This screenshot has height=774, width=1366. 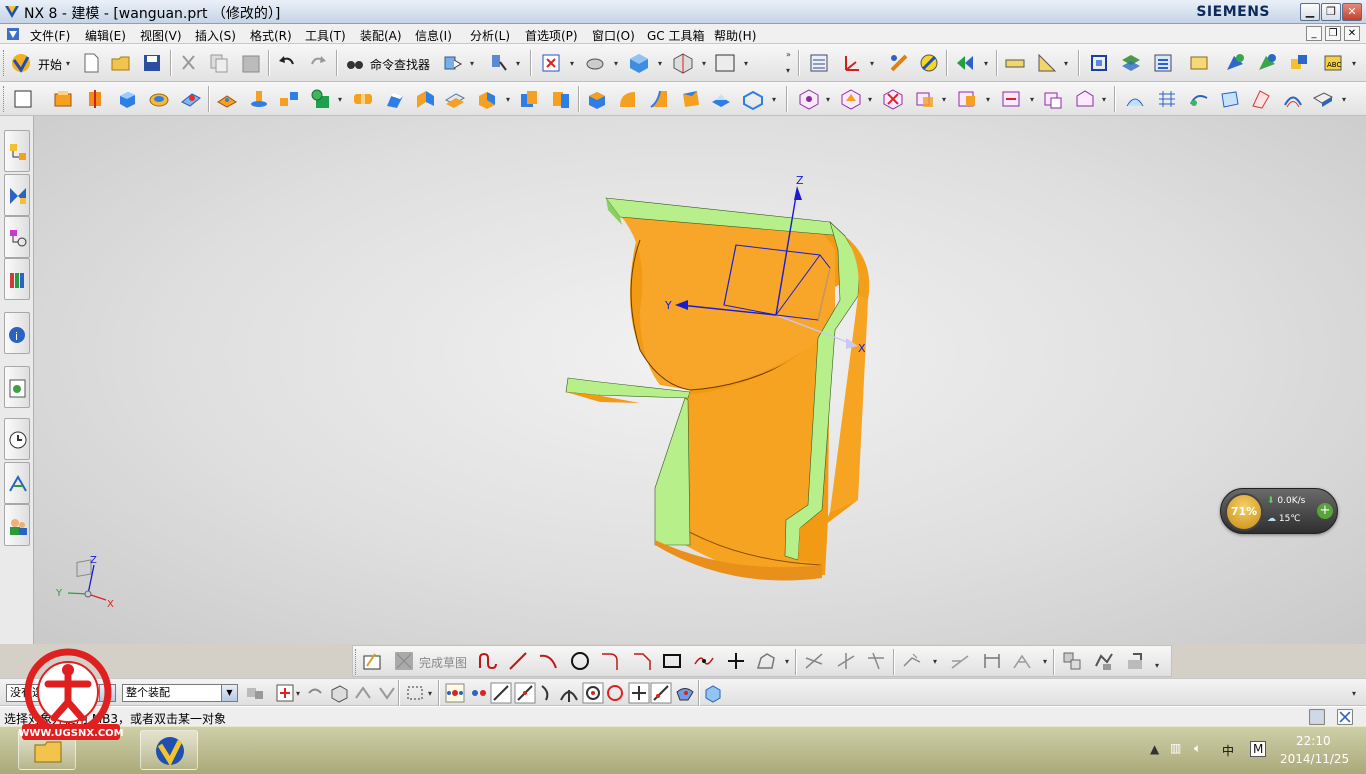 I want to click on quick-trim-icon, so click(x=814, y=661).